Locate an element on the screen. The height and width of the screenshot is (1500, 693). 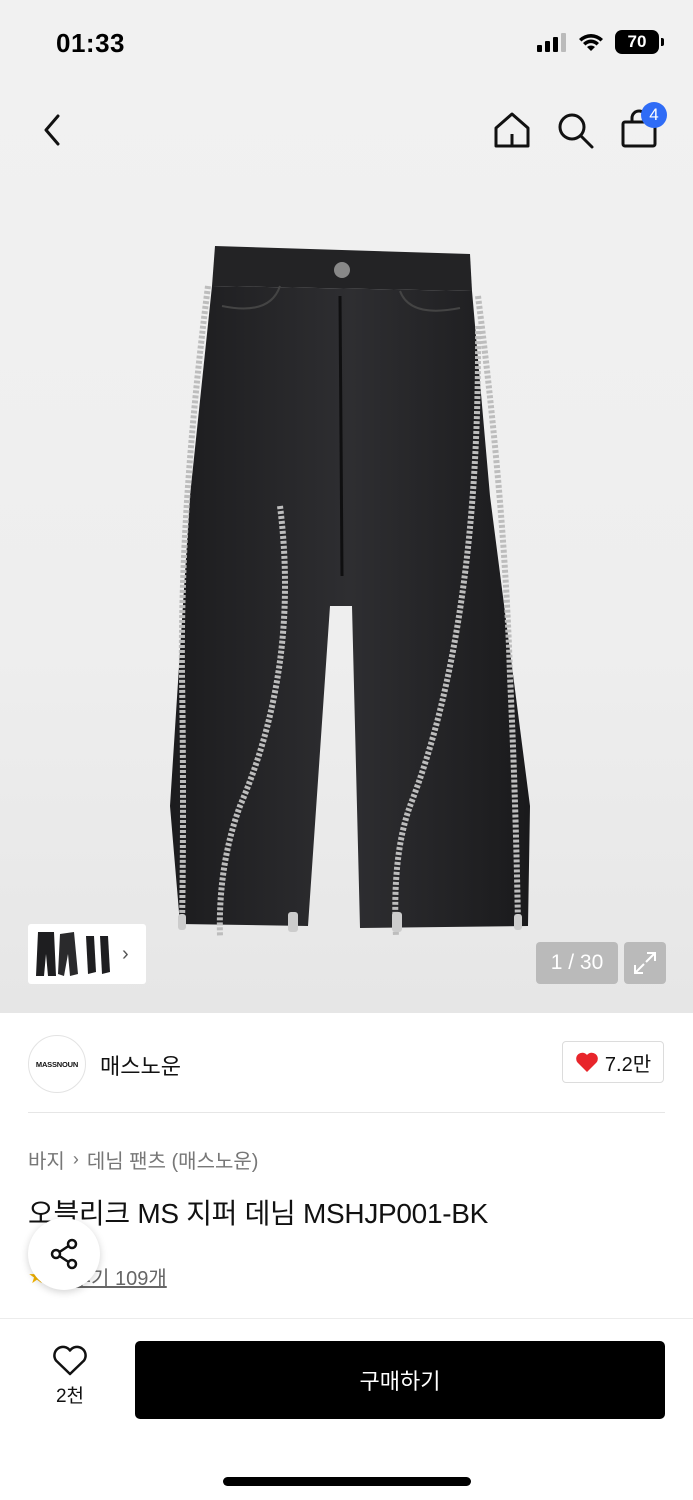
brand-logo-text: MASSNOUN is located at coordinates (57, 1064).